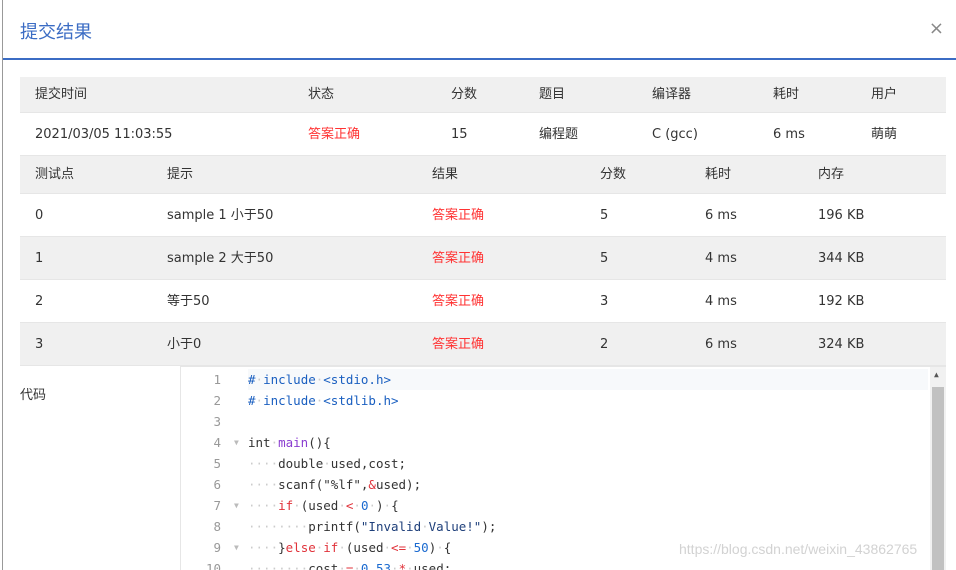  Describe the element at coordinates (334, 526) in the screenshot. I see `code-token: printf(` at that location.